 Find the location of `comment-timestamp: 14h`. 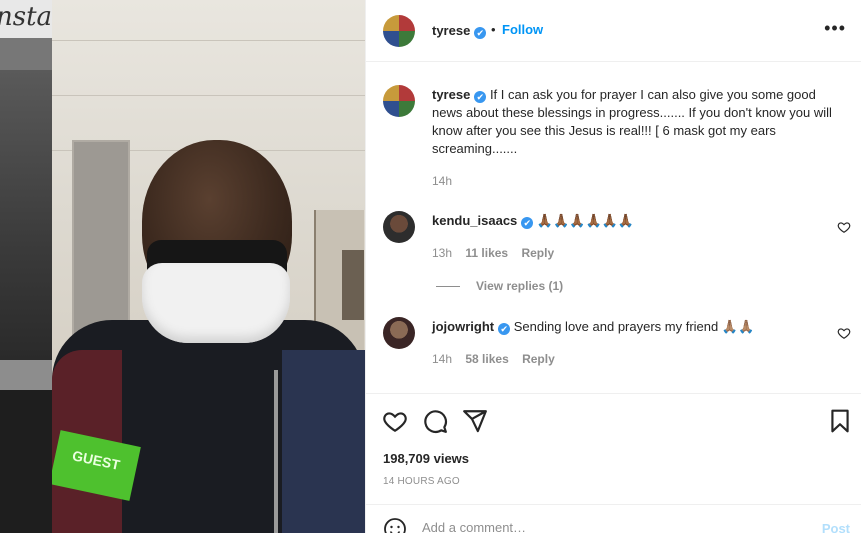

comment-timestamp: 14h is located at coordinates (442, 359).